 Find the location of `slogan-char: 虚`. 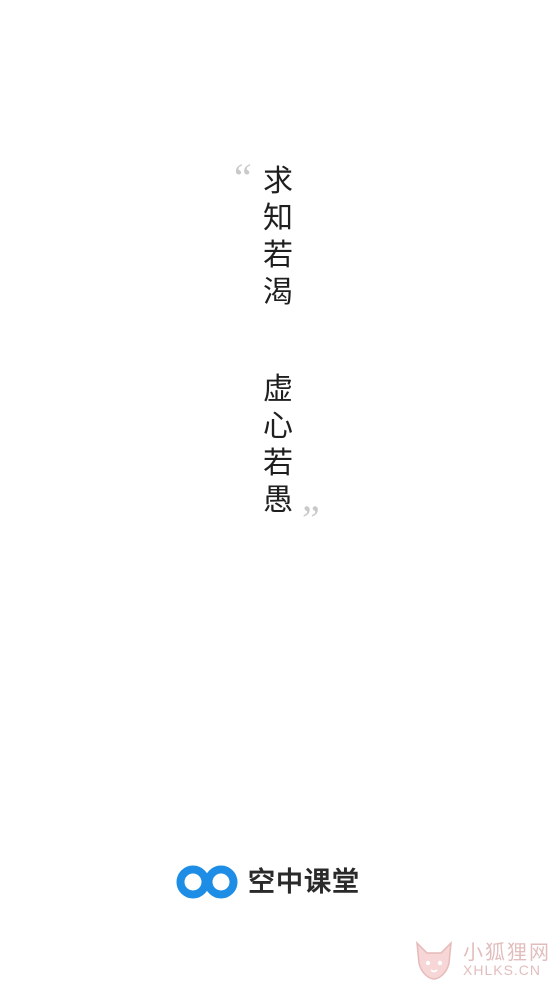

slogan-char: 虚 is located at coordinates (278, 389).